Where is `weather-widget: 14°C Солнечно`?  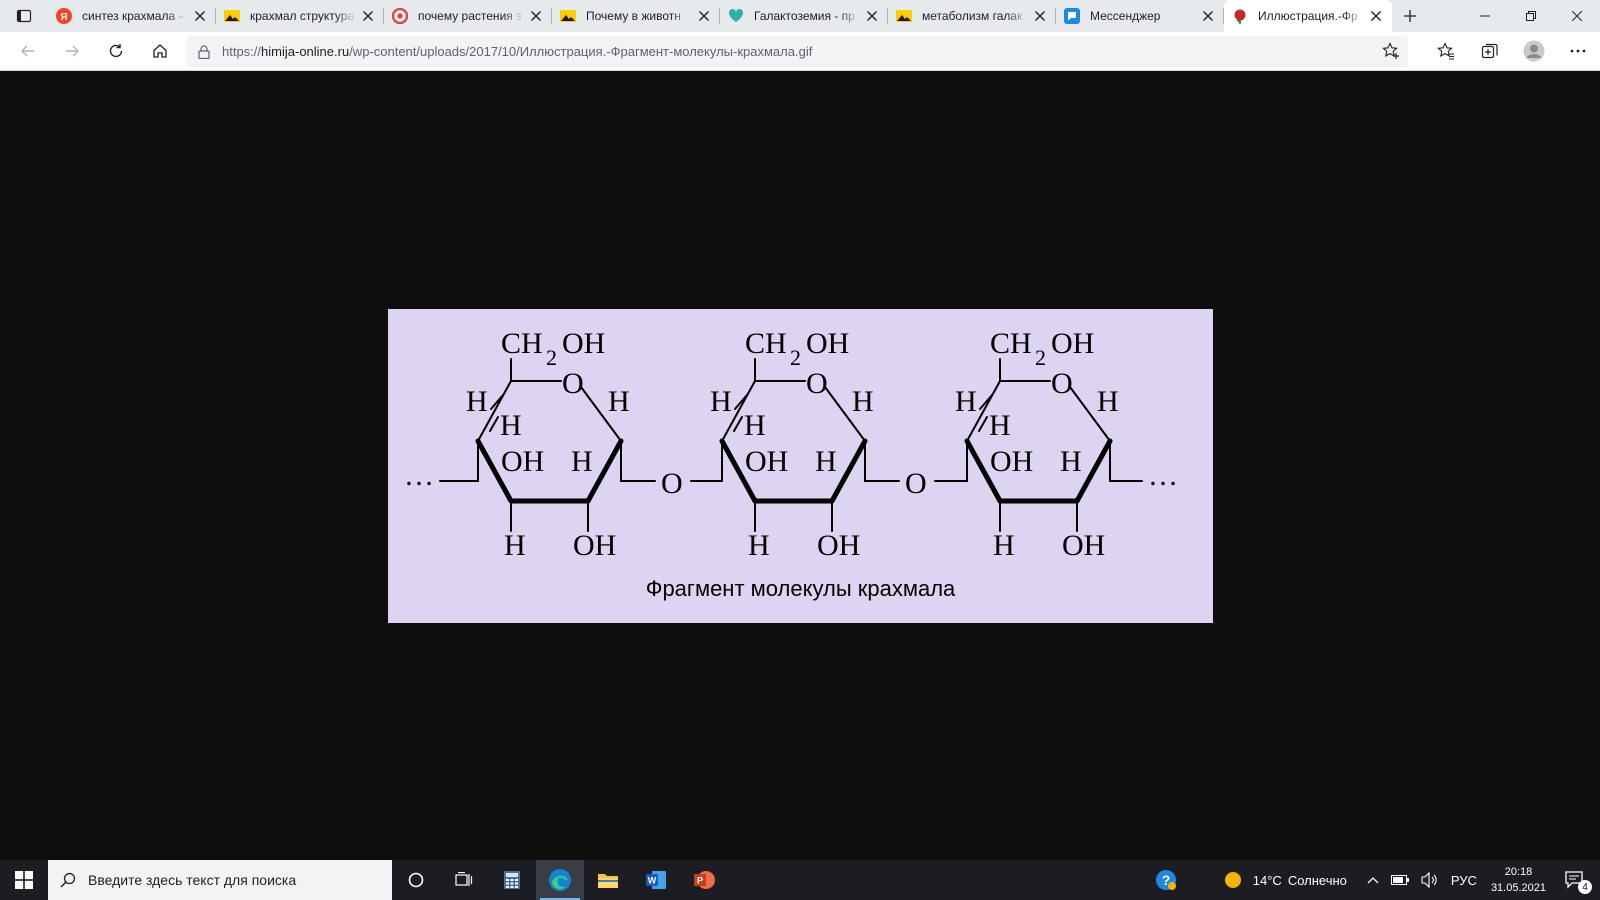 weather-widget: 14°C Солнечно is located at coordinates (1285, 880).